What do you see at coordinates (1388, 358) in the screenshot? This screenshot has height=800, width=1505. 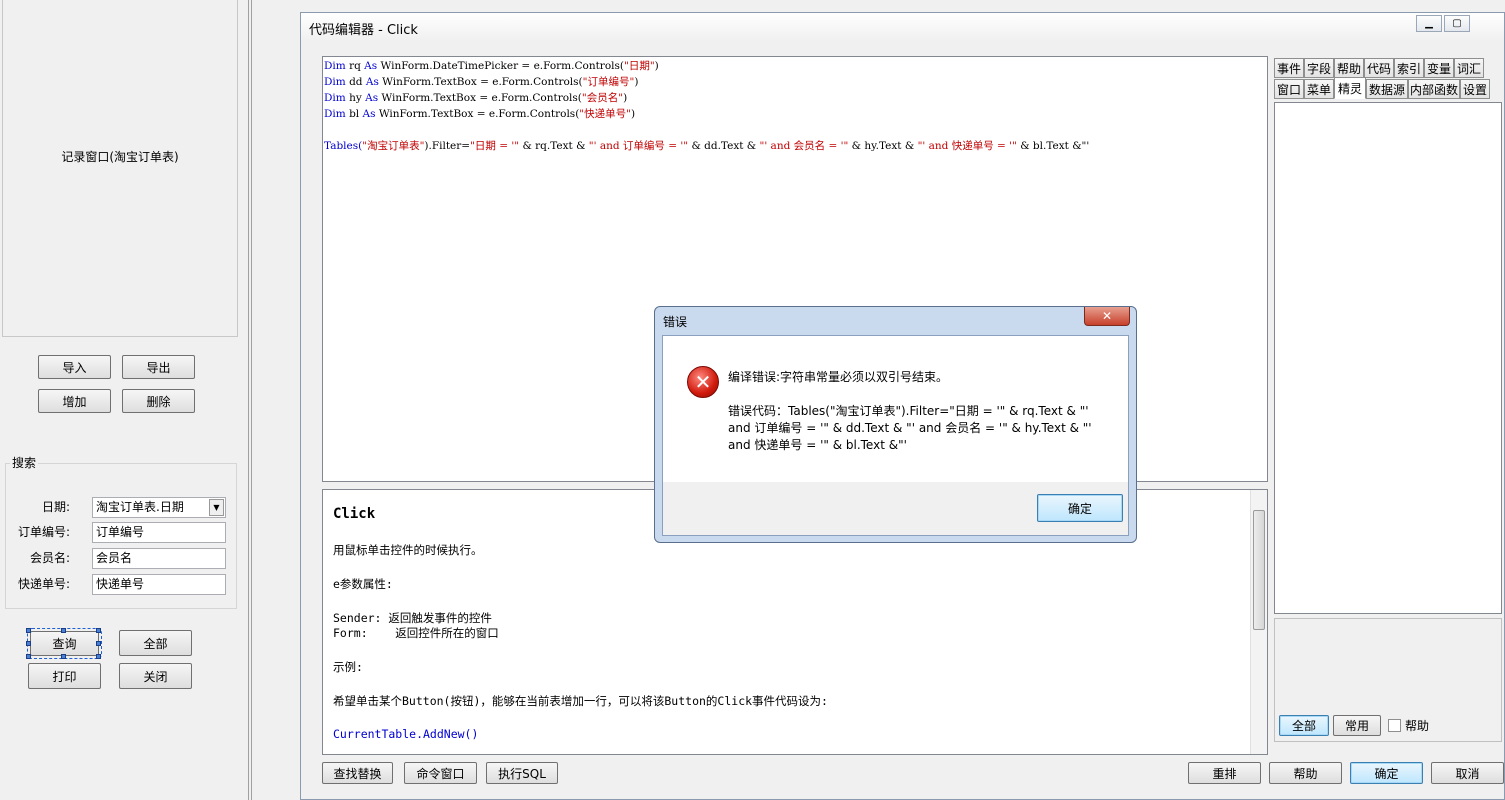 I see `wizard-list` at bounding box center [1388, 358].